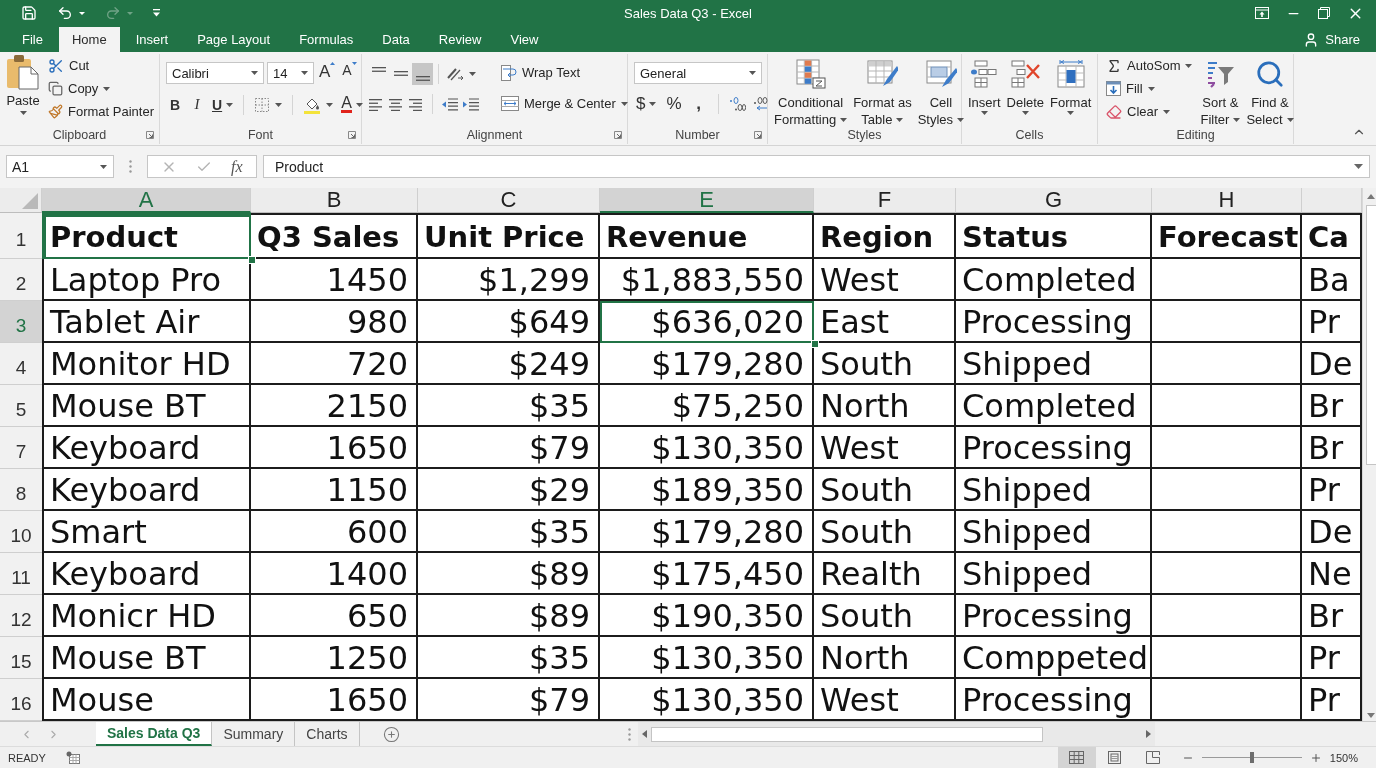  Describe the element at coordinates (396, 39) in the screenshot. I see `ribbon-tab: Data` at that location.